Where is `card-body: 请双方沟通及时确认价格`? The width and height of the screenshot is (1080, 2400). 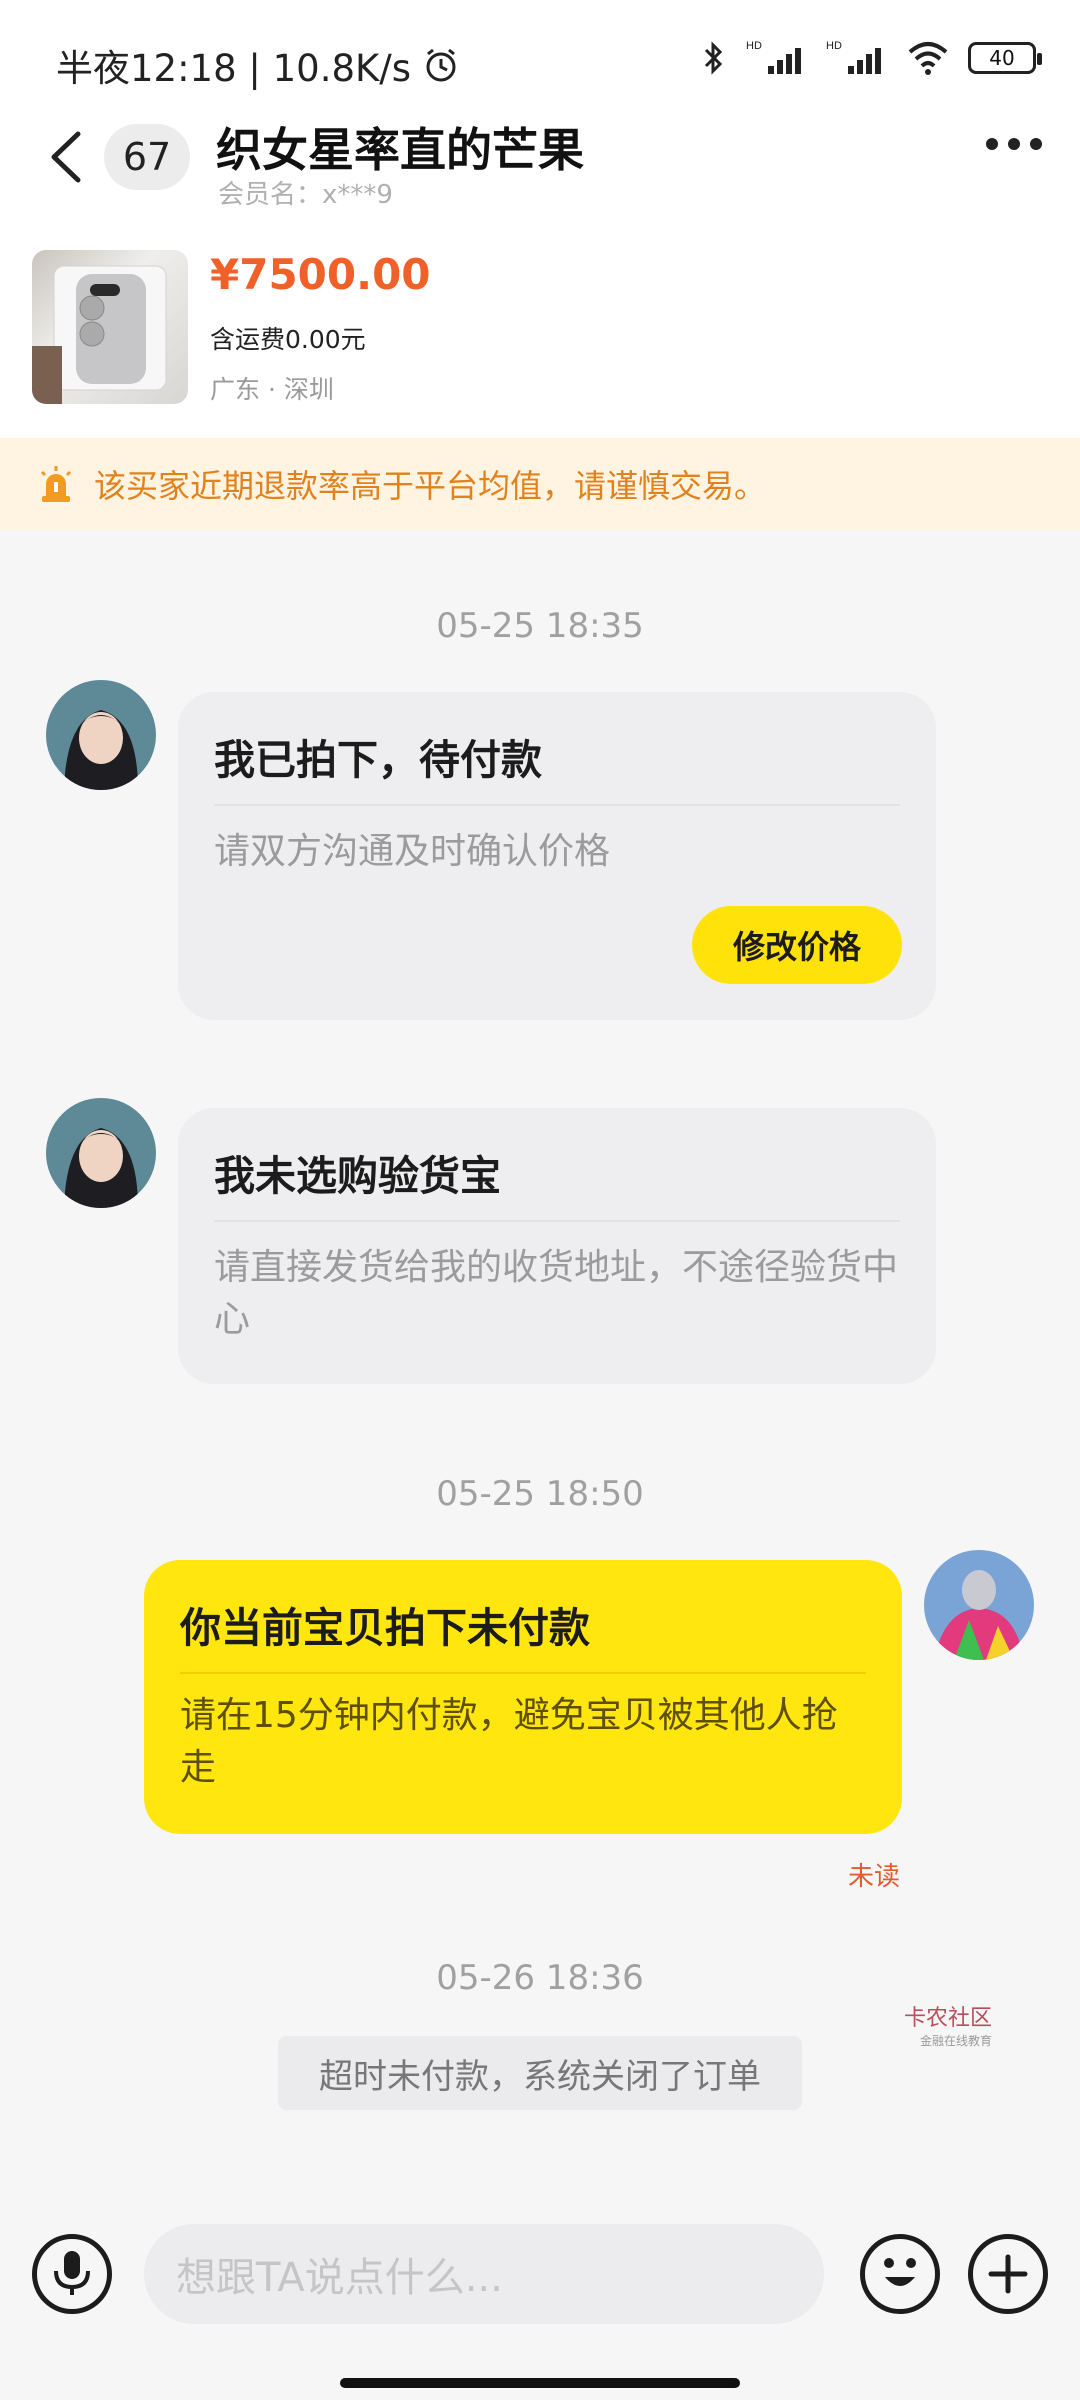
card-body: 请双方沟通及时确认价格 is located at coordinates (412, 851).